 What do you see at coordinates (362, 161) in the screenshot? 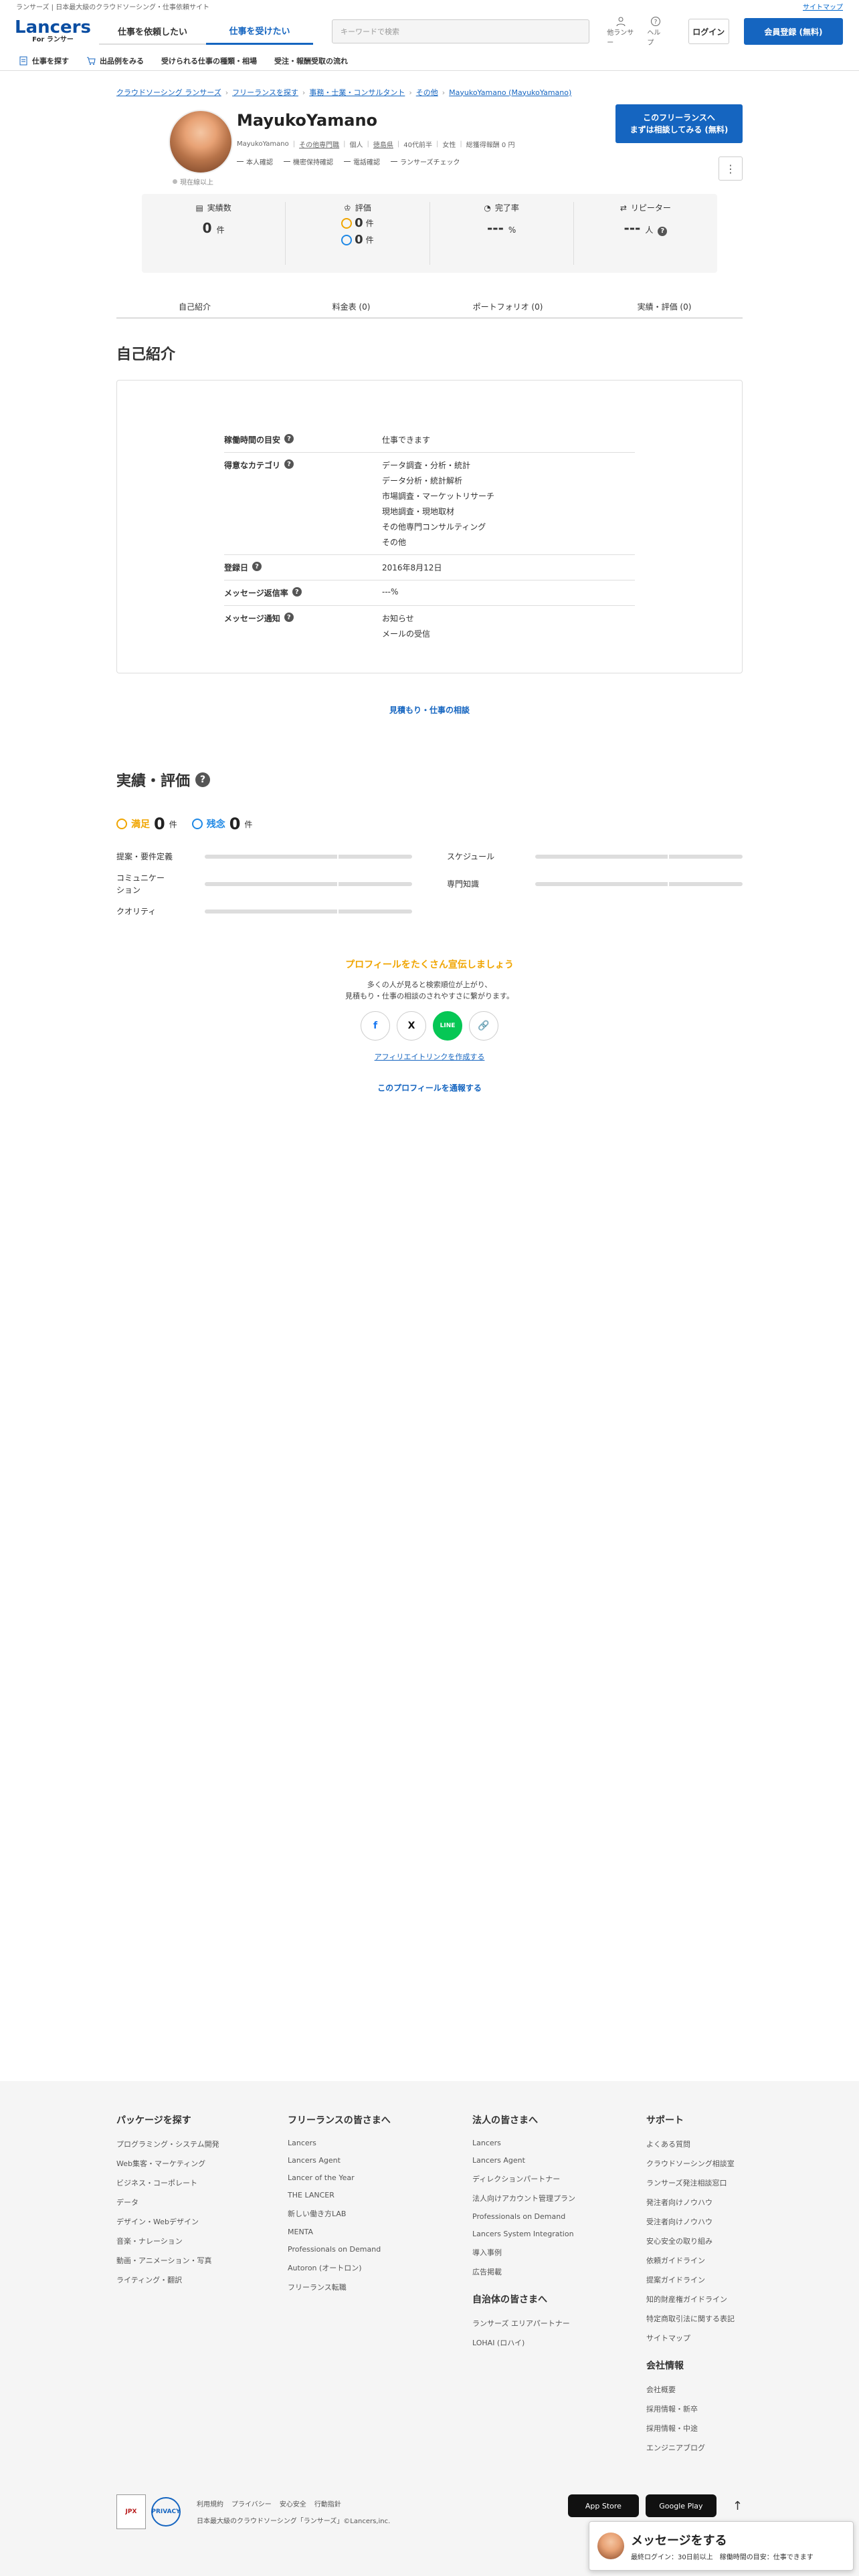
I see `check-phone: 電話確認` at bounding box center [362, 161].